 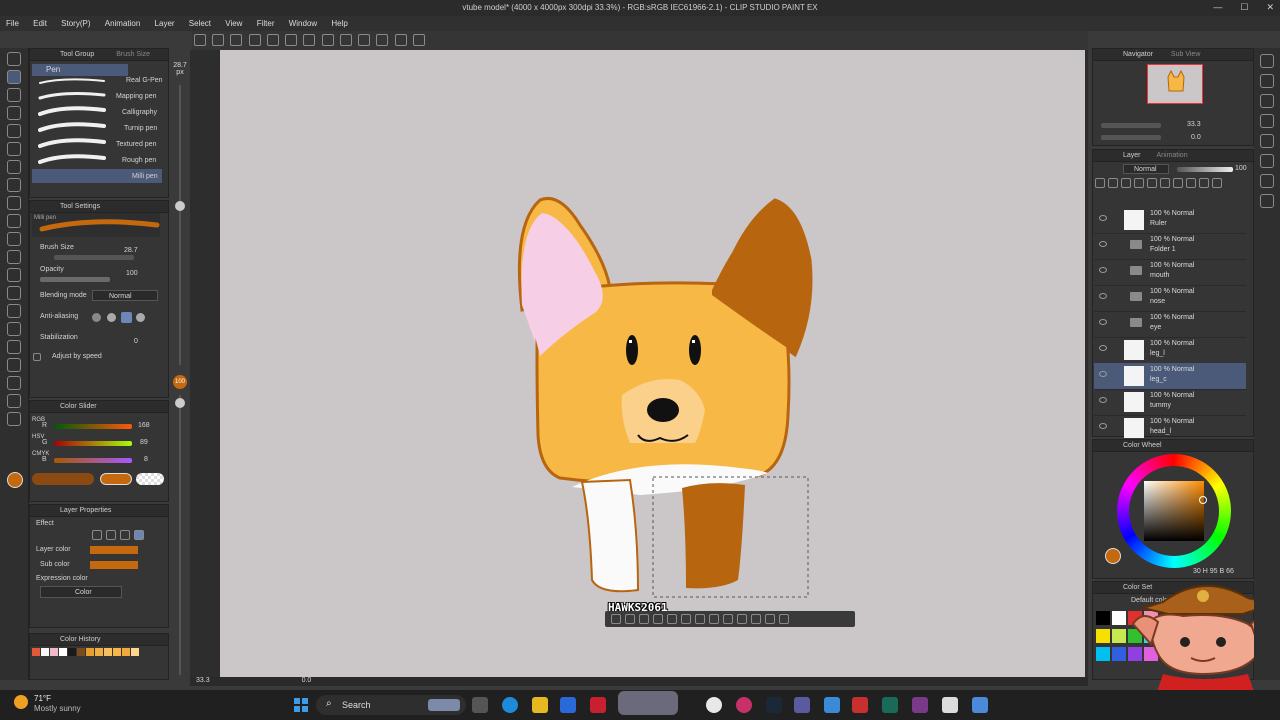 What do you see at coordinates (1196, 137) in the screenshot?
I see `navigator-angle-value: 0.0` at bounding box center [1196, 137].